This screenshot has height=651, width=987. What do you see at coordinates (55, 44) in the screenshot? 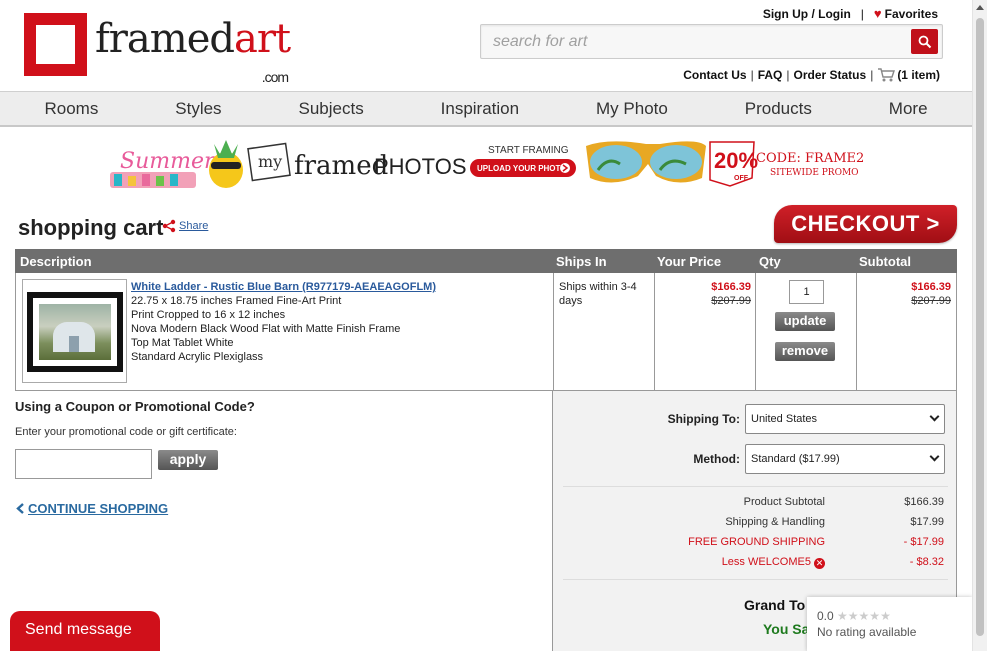
I see `logo-frame-icon` at bounding box center [55, 44].